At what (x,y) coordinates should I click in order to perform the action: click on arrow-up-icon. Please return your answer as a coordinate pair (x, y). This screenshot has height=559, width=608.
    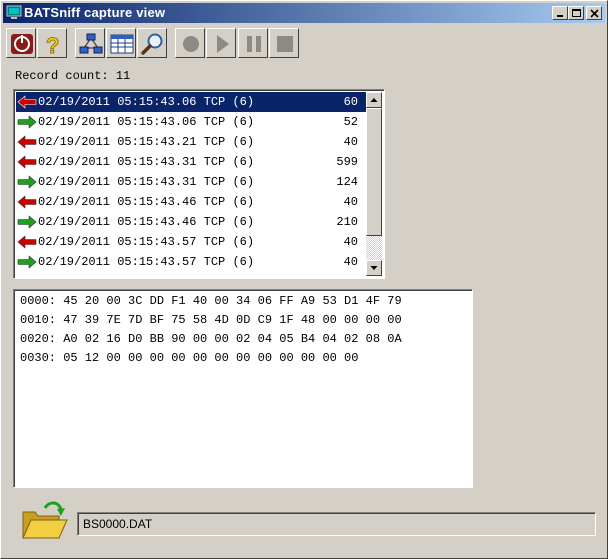
    Looking at the image, I should click on (374, 100).